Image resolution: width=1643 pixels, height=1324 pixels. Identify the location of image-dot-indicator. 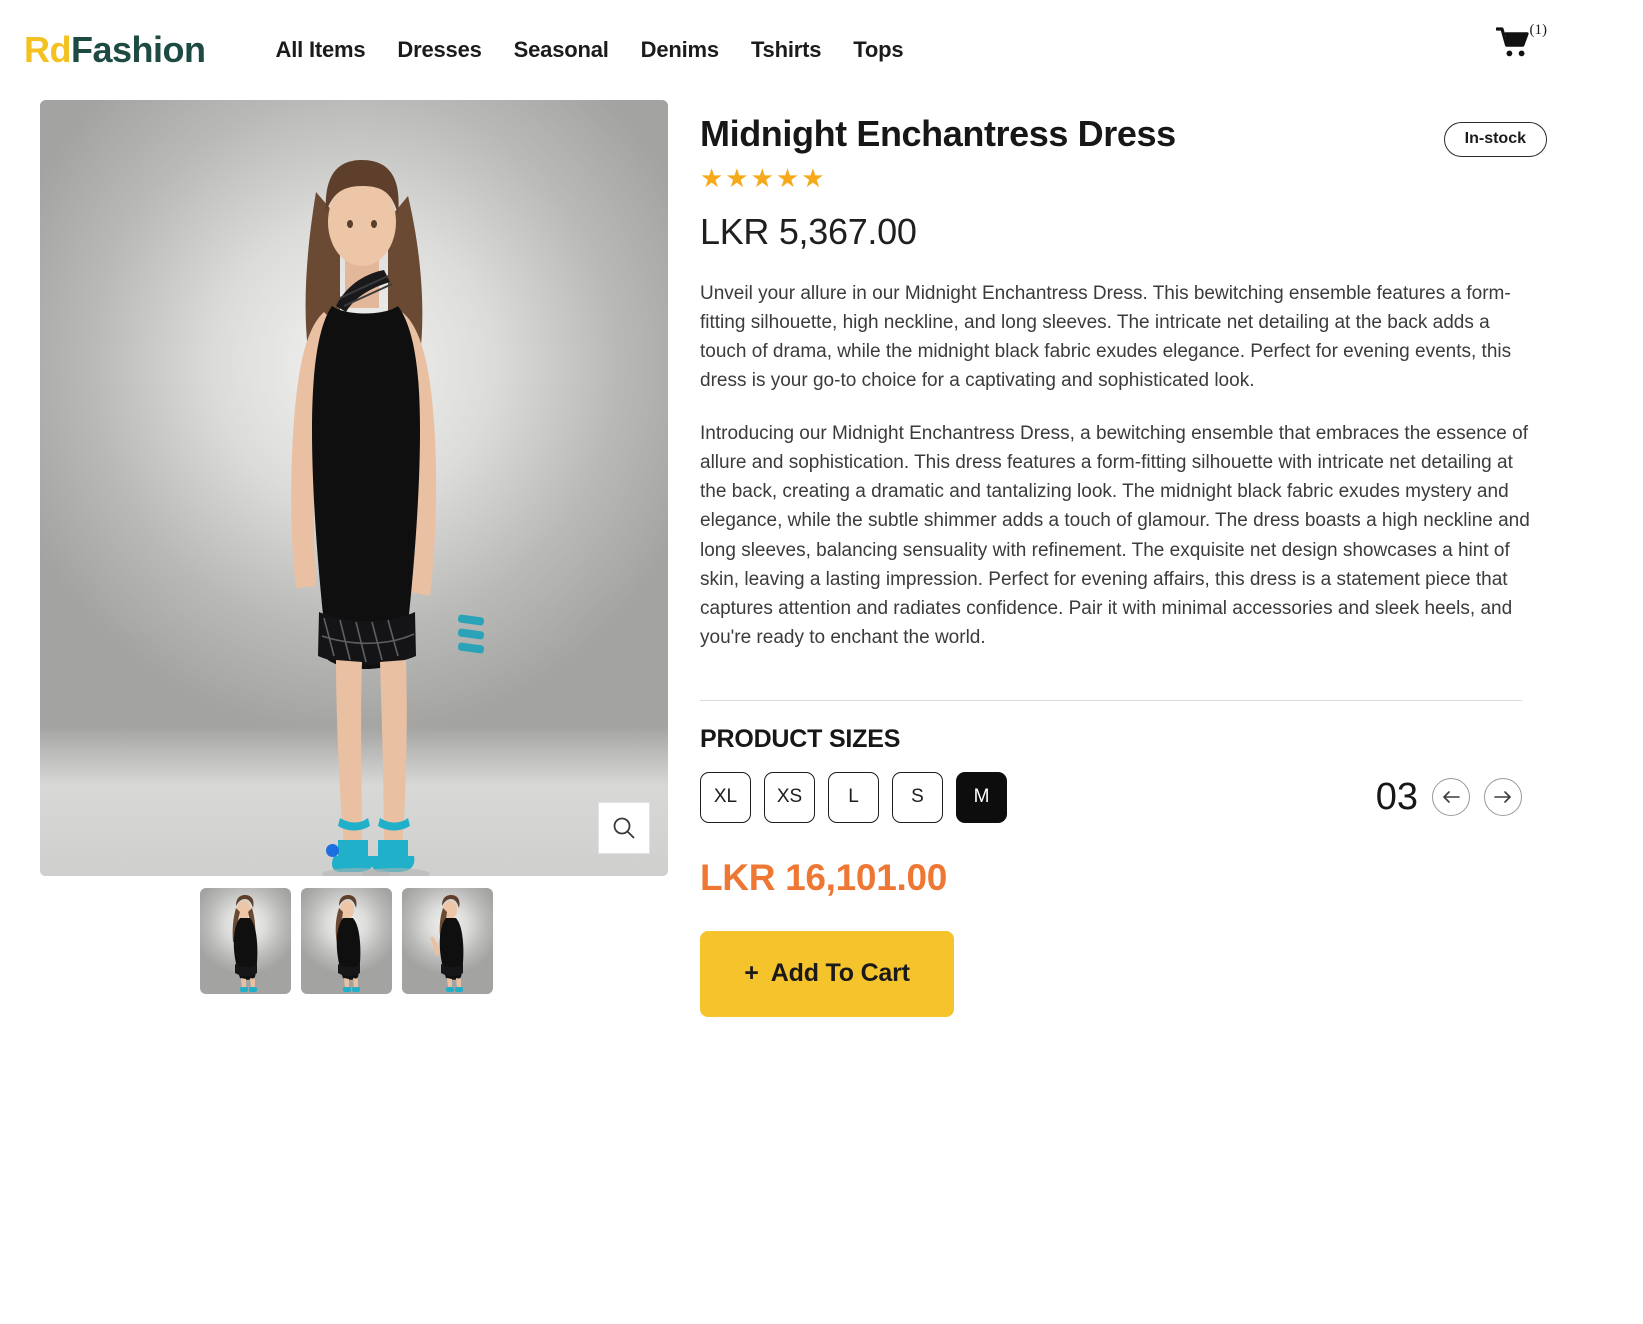
(332, 850).